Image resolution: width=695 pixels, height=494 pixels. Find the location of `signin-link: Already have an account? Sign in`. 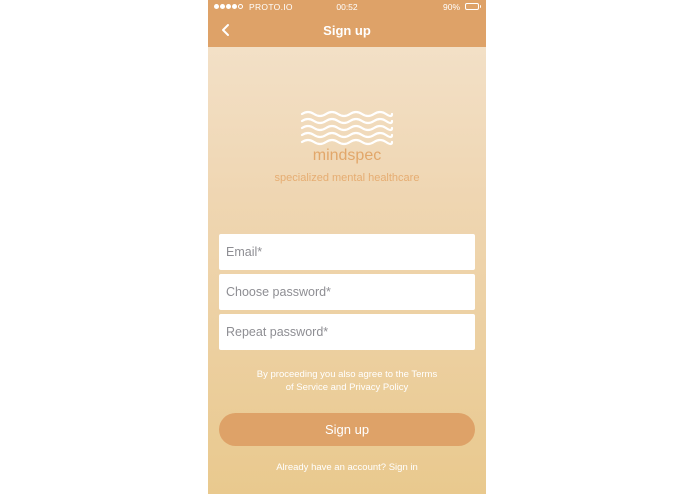

signin-link: Already have an account? Sign in is located at coordinates (347, 467).